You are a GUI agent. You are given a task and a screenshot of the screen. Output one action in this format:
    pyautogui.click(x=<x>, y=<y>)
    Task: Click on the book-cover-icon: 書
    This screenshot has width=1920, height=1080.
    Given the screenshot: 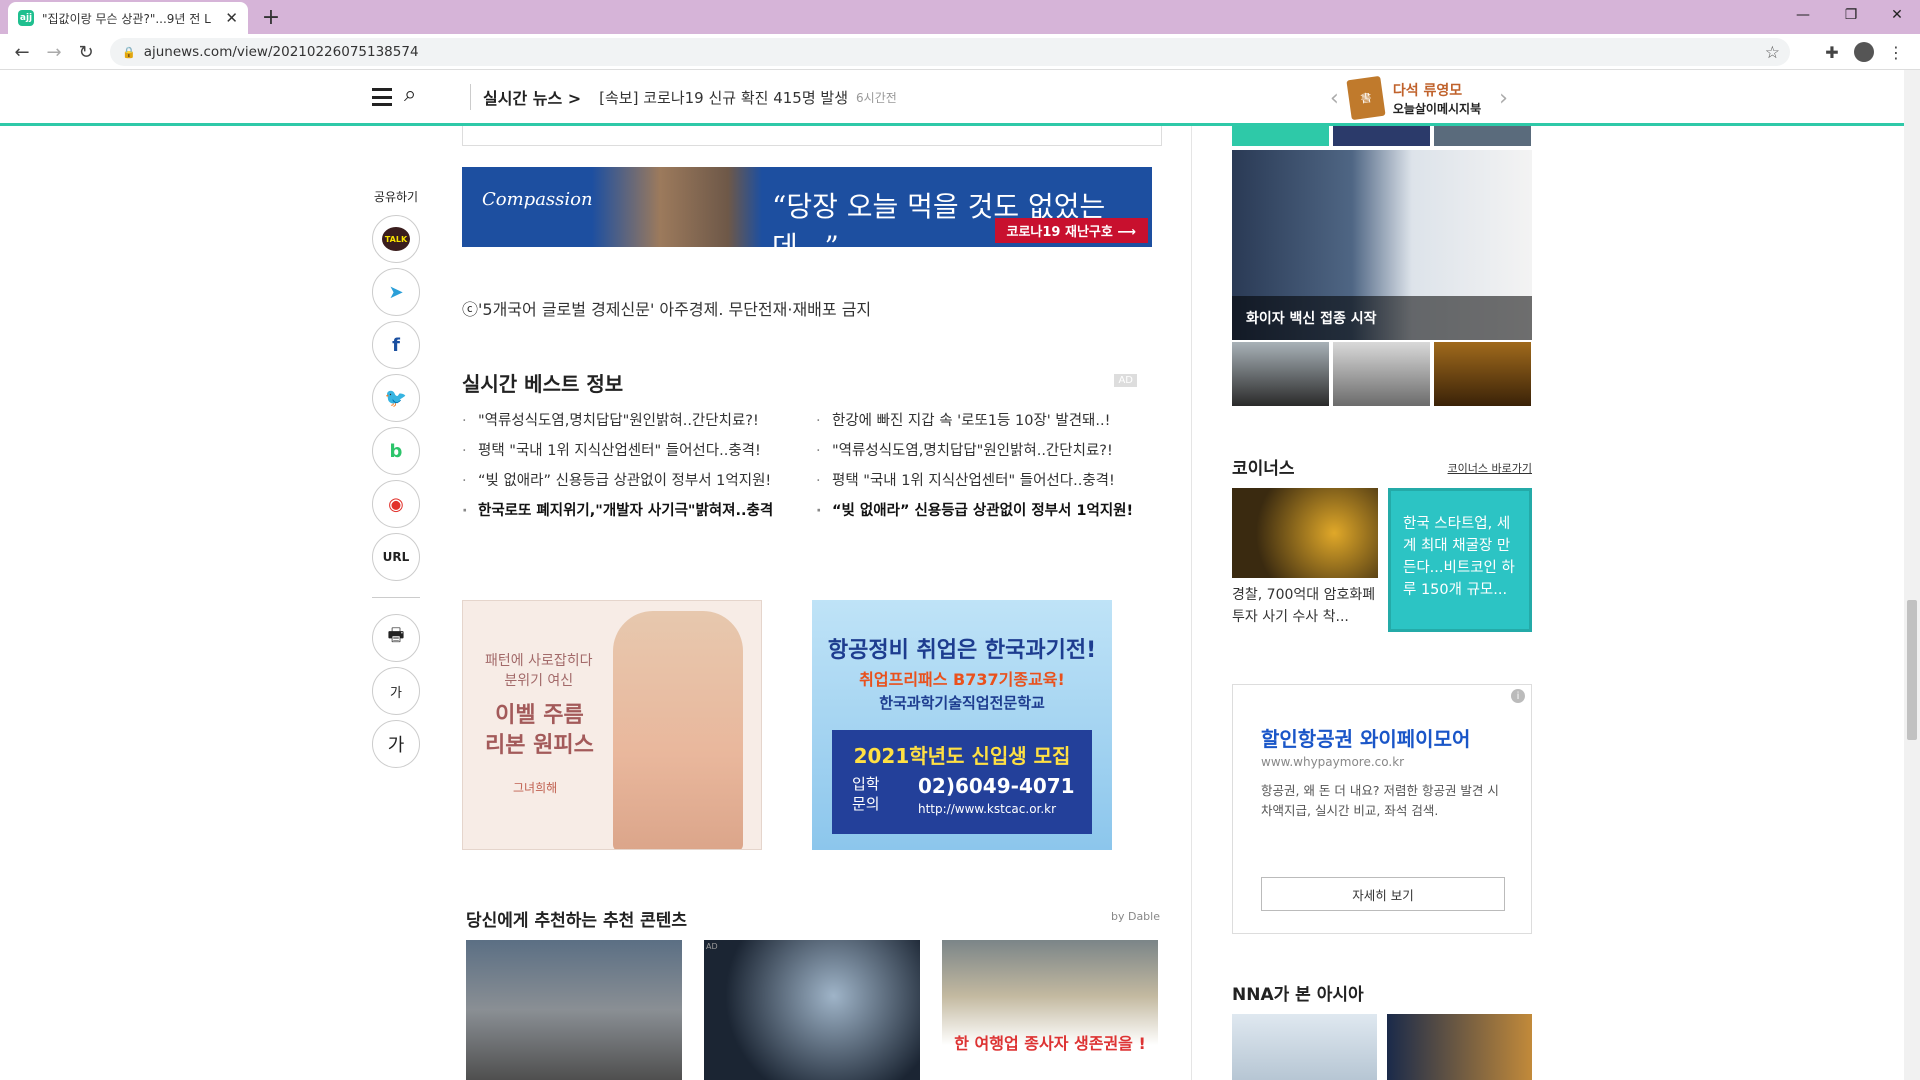 What is the action you would take?
    pyautogui.click(x=1366, y=98)
    